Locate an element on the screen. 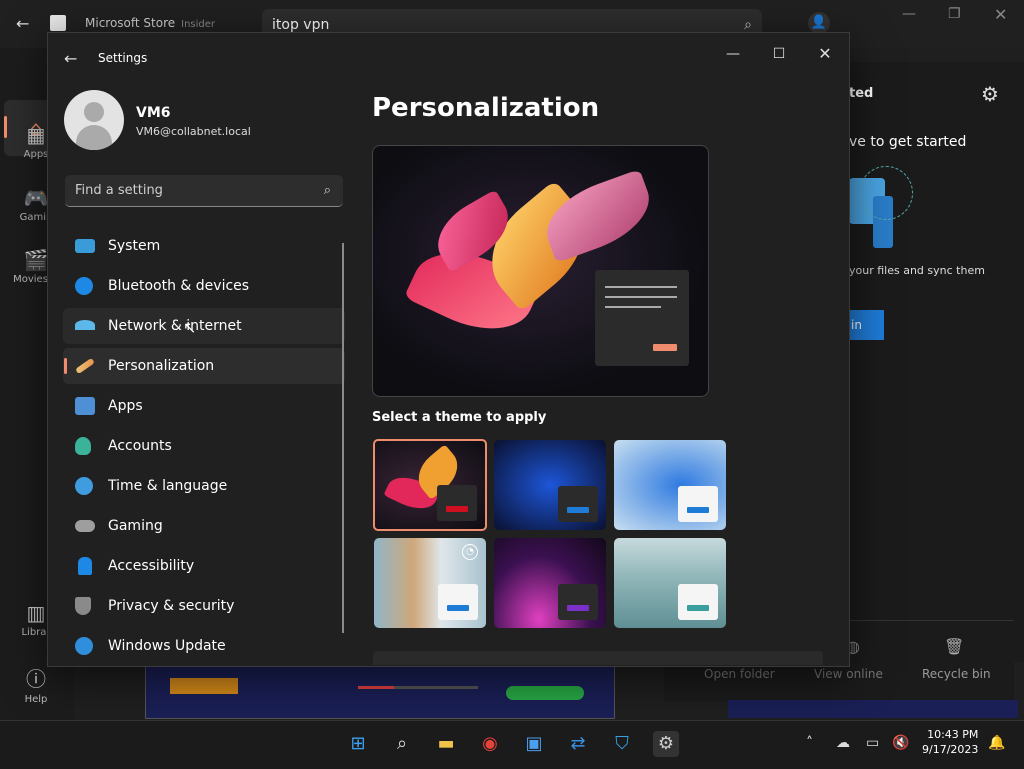  find-setting-input: Find a setting ⌕ is located at coordinates (204, 191).